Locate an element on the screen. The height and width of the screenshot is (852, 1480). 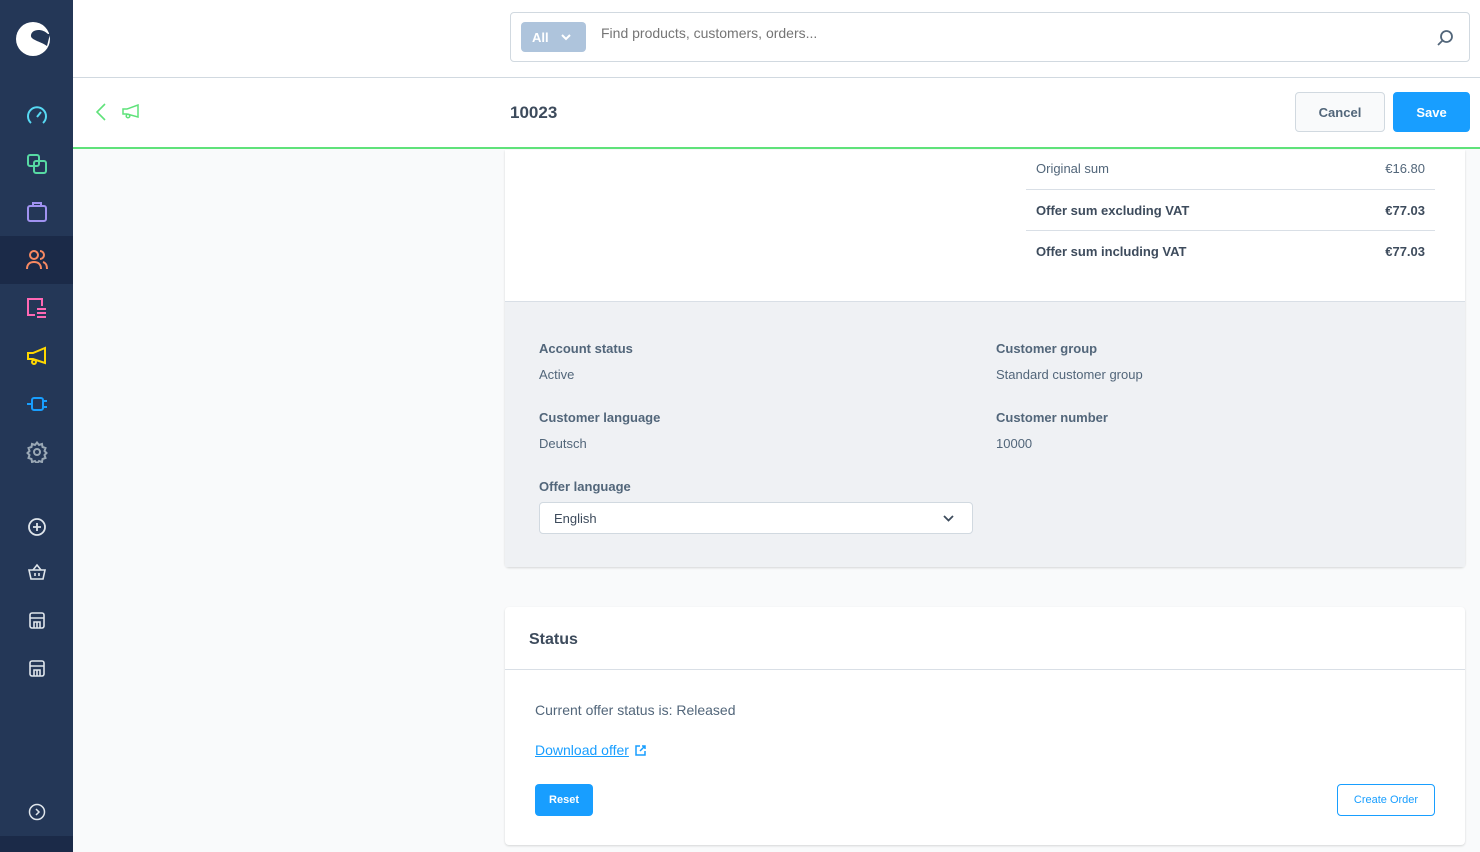
summary-label: Original sum is located at coordinates (1072, 168).